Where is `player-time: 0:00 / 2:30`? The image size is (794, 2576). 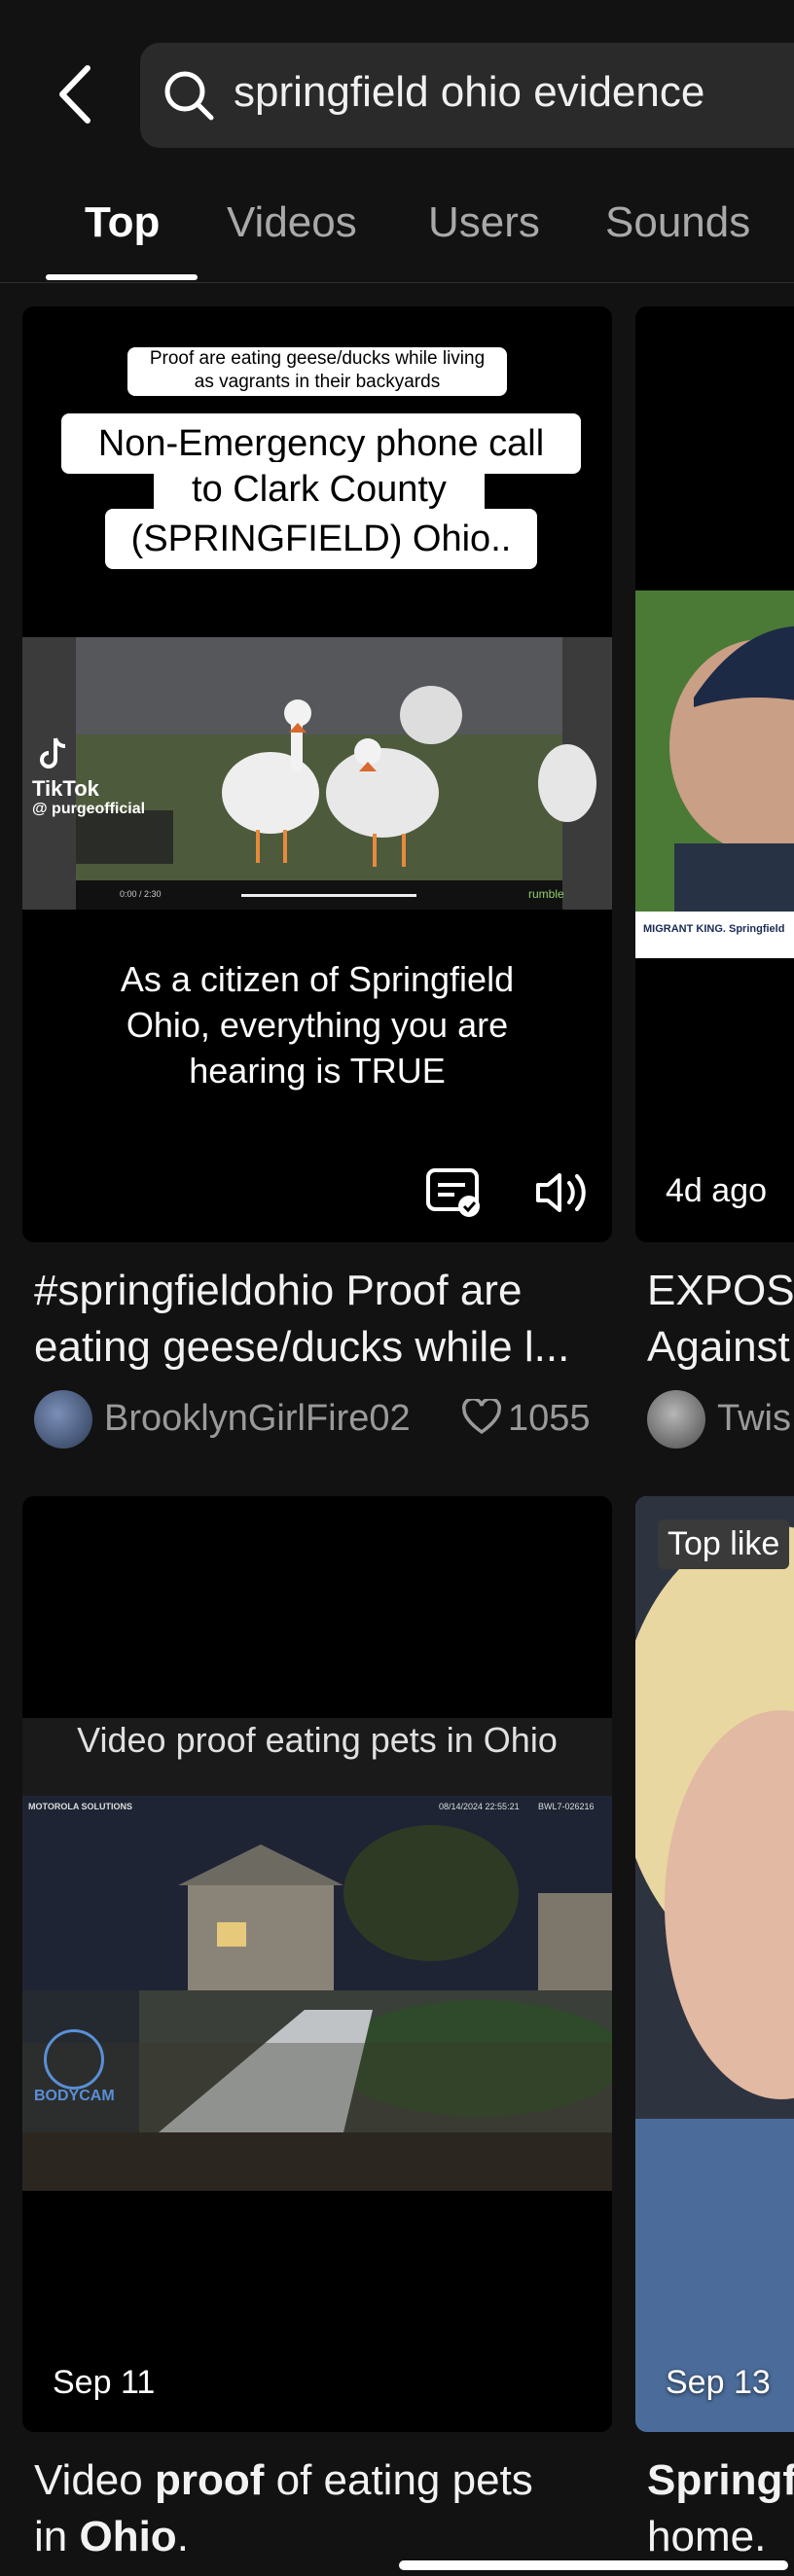
player-time: 0:00 / 2:30 is located at coordinates (141, 894).